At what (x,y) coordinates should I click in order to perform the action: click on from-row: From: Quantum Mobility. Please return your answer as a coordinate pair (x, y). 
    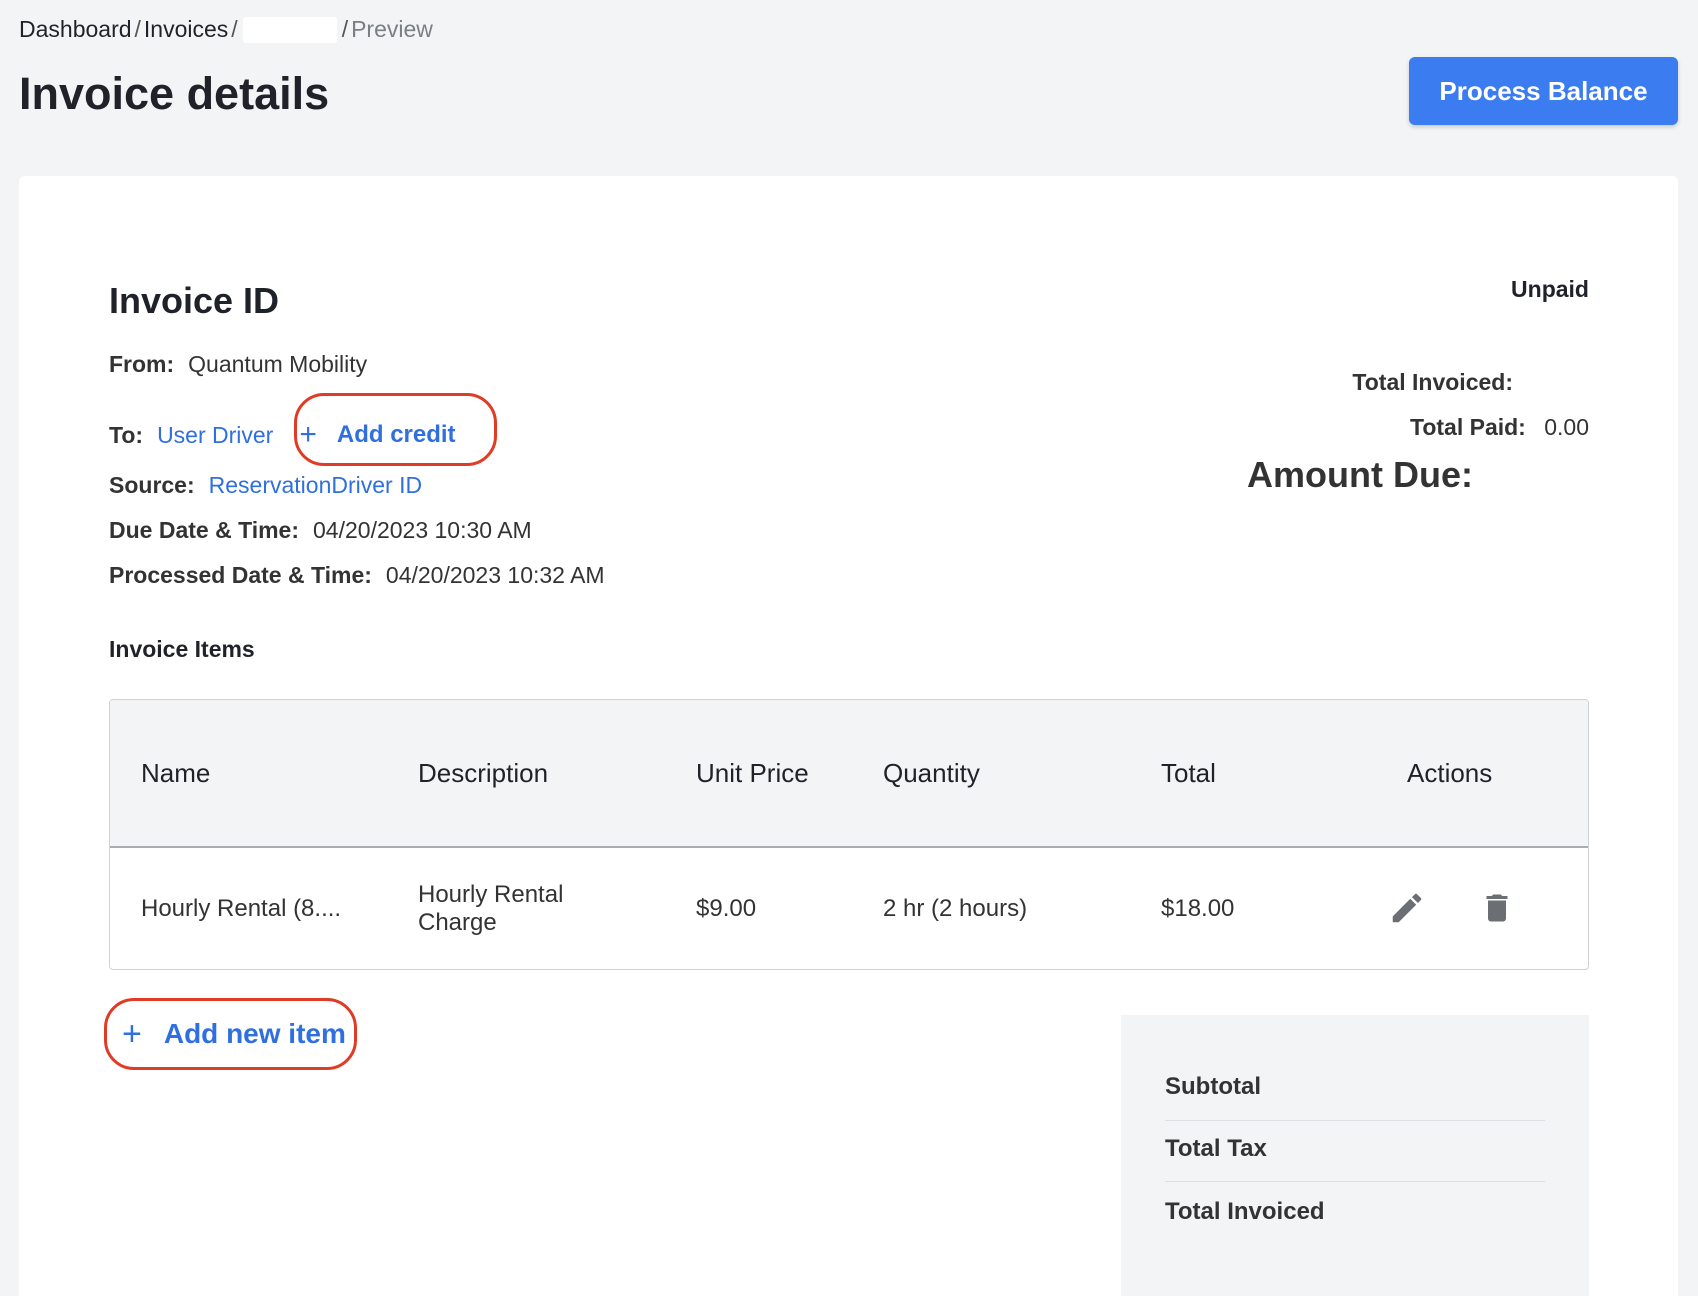
    Looking at the image, I should click on (238, 364).